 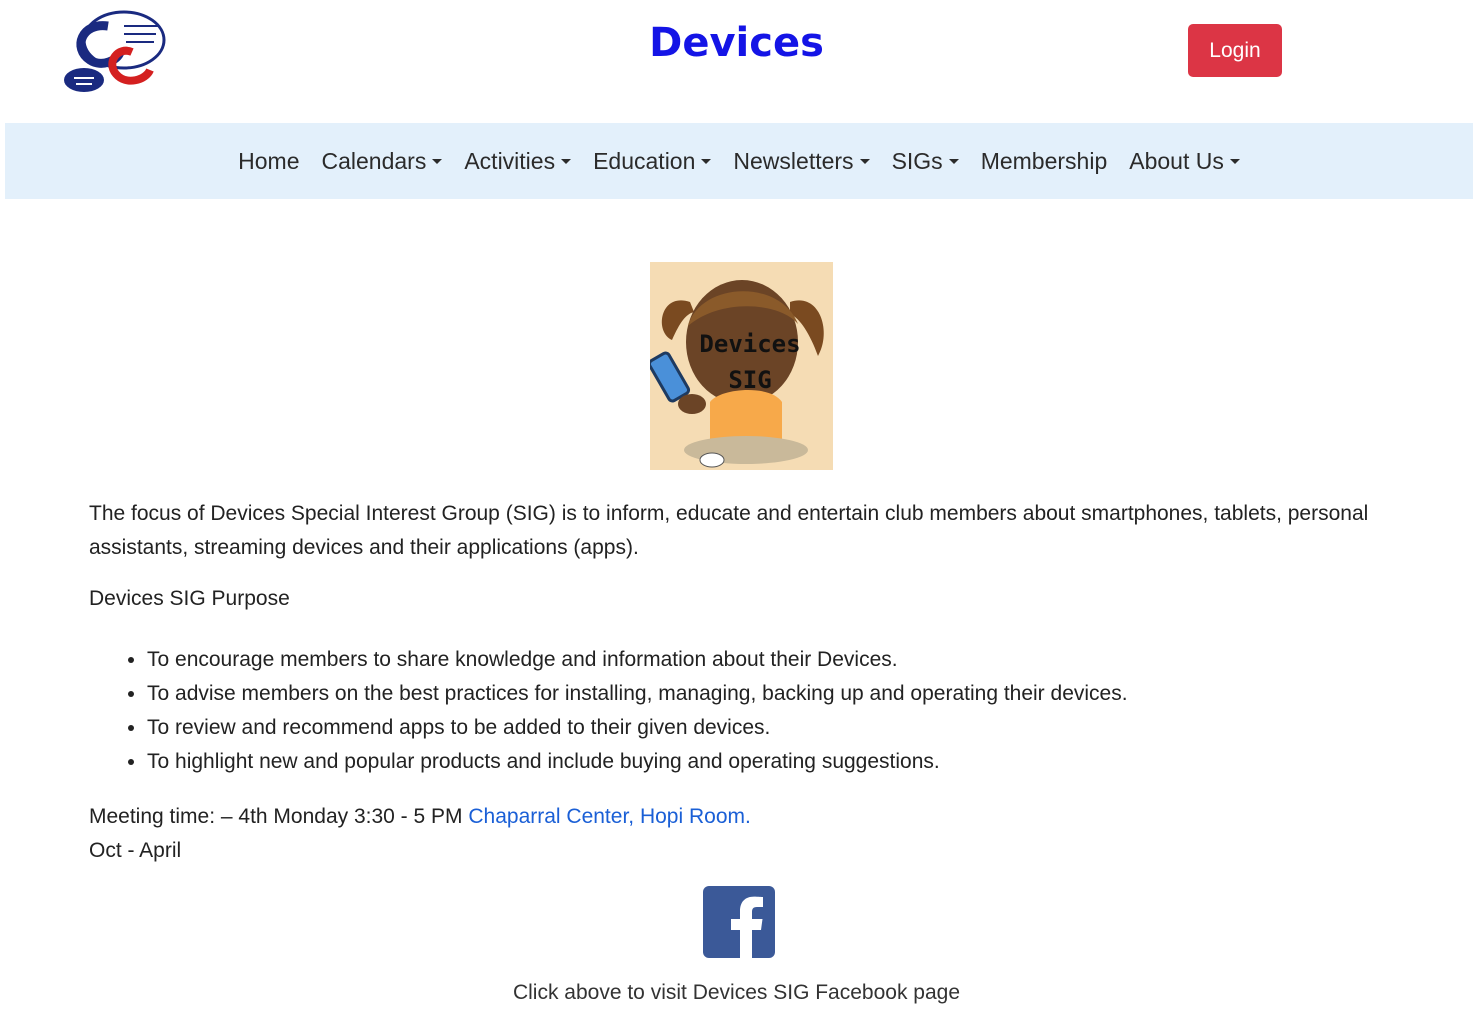 I want to click on nav-item-label: About Us, so click(x=1176, y=160).